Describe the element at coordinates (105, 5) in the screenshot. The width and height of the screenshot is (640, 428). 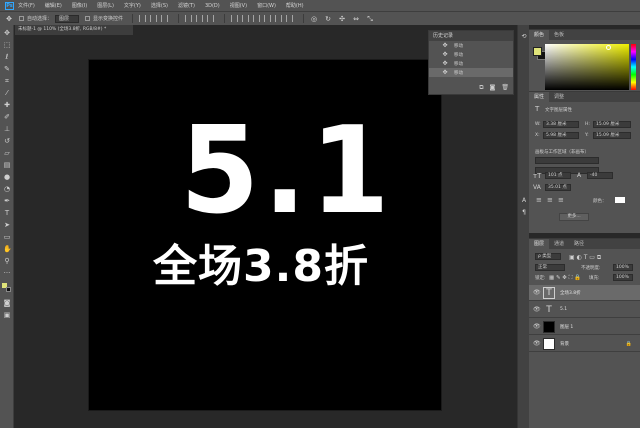
I see `menu-layer: 图层(L)` at that location.